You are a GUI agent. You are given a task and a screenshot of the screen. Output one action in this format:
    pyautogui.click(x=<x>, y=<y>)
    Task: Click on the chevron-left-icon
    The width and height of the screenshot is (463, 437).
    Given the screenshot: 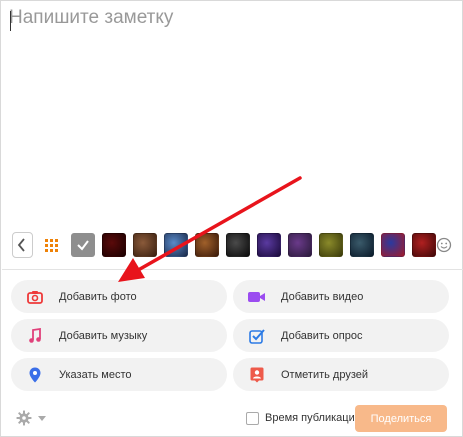 What is the action you would take?
    pyautogui.click(x=22, y=245)
    